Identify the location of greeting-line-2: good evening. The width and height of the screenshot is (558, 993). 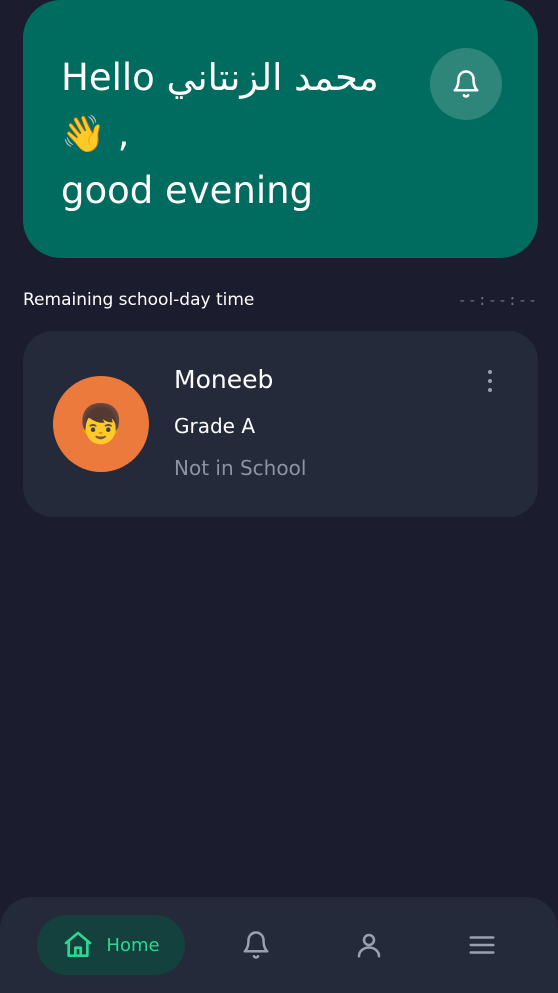
(187, 190).